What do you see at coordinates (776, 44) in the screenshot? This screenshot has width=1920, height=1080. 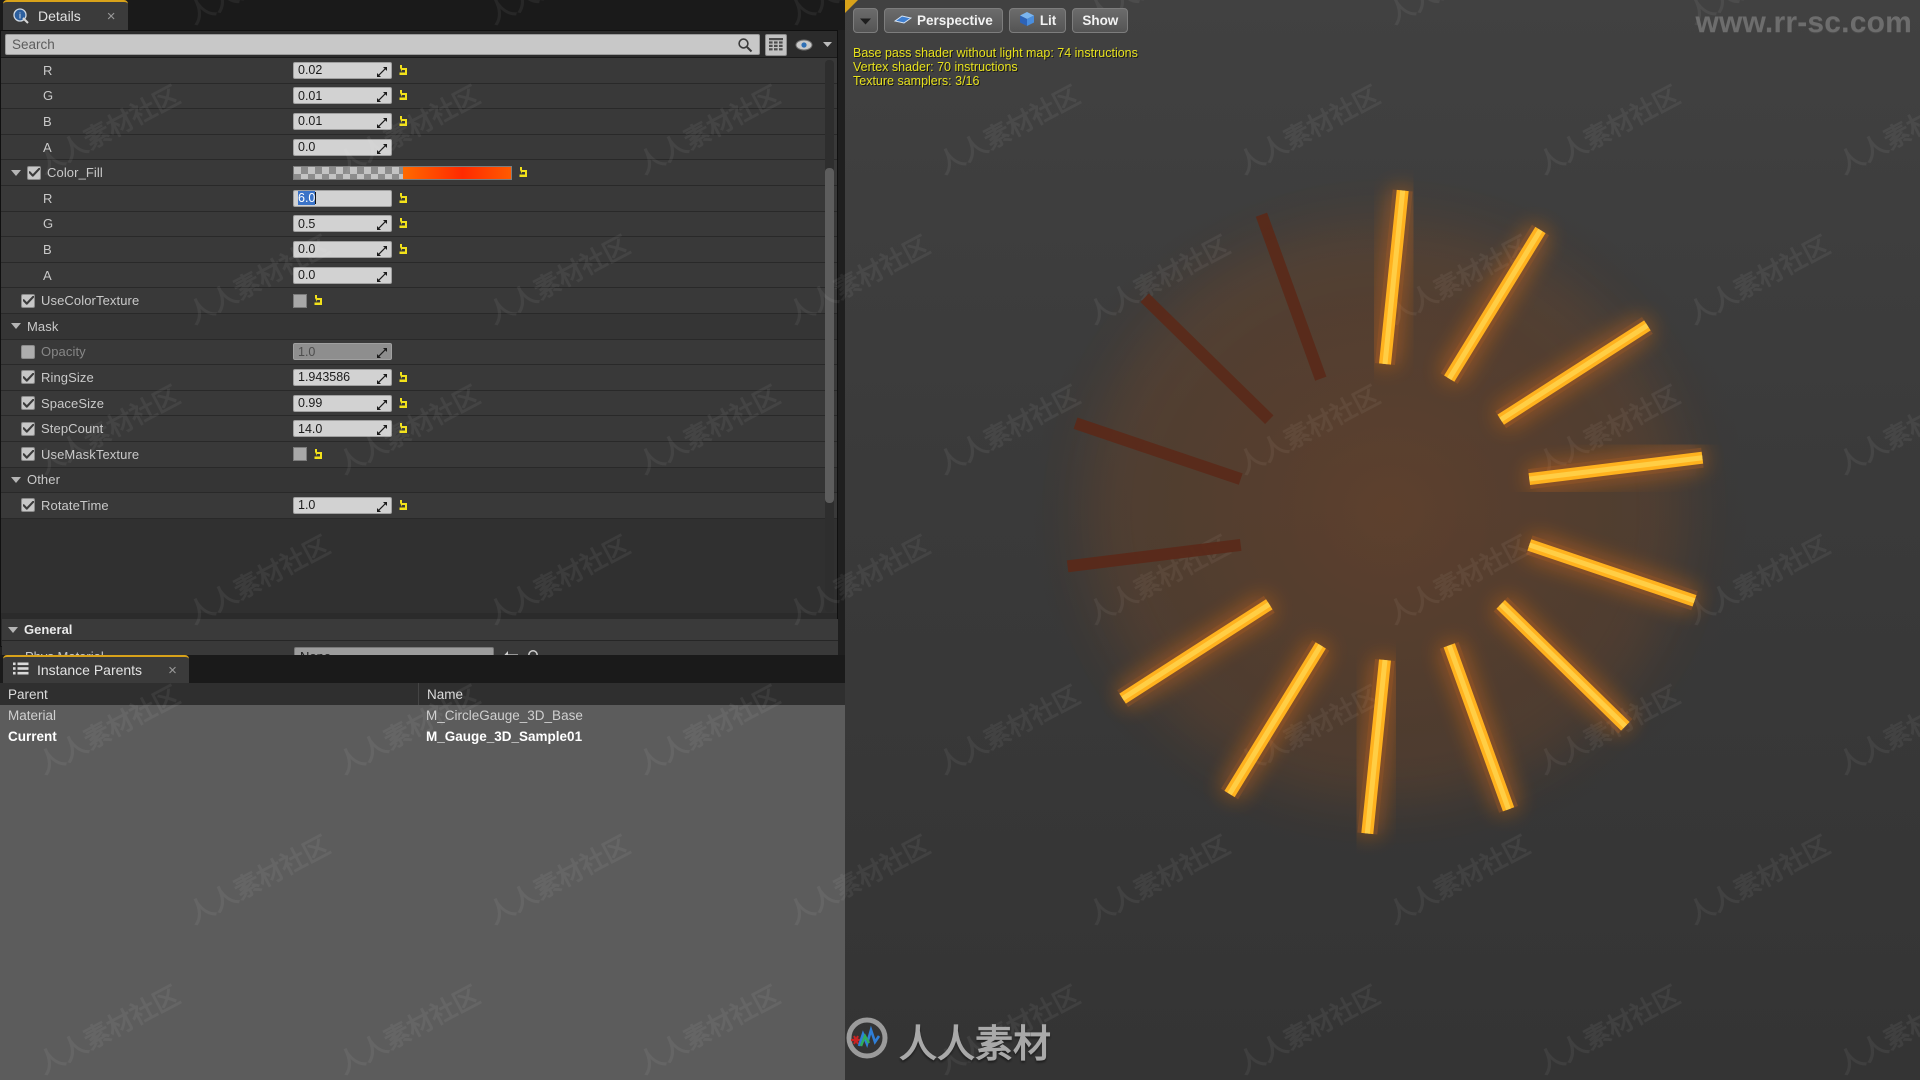 I see `columns-grid-icon` at bounding box center [776, 44].